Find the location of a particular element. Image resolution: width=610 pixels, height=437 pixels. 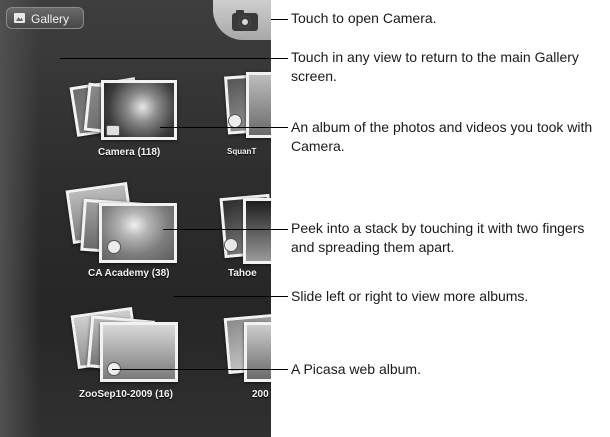

callout-picasa-album: A Picasa web album. is located at coordinates (356, 369).